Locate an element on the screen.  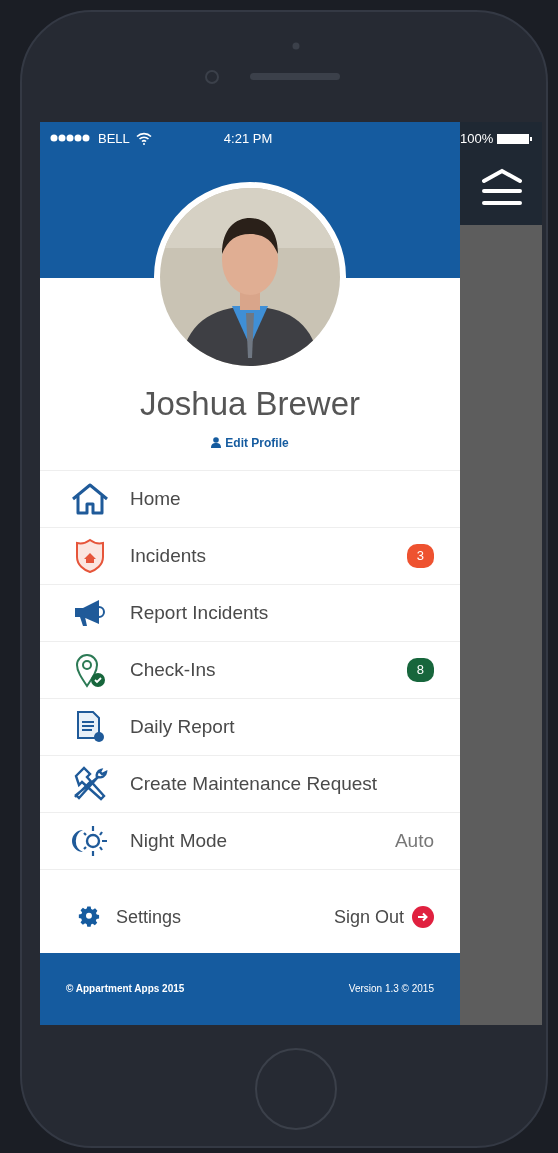
settings-button: Settings is located at coordinates (130, 917).